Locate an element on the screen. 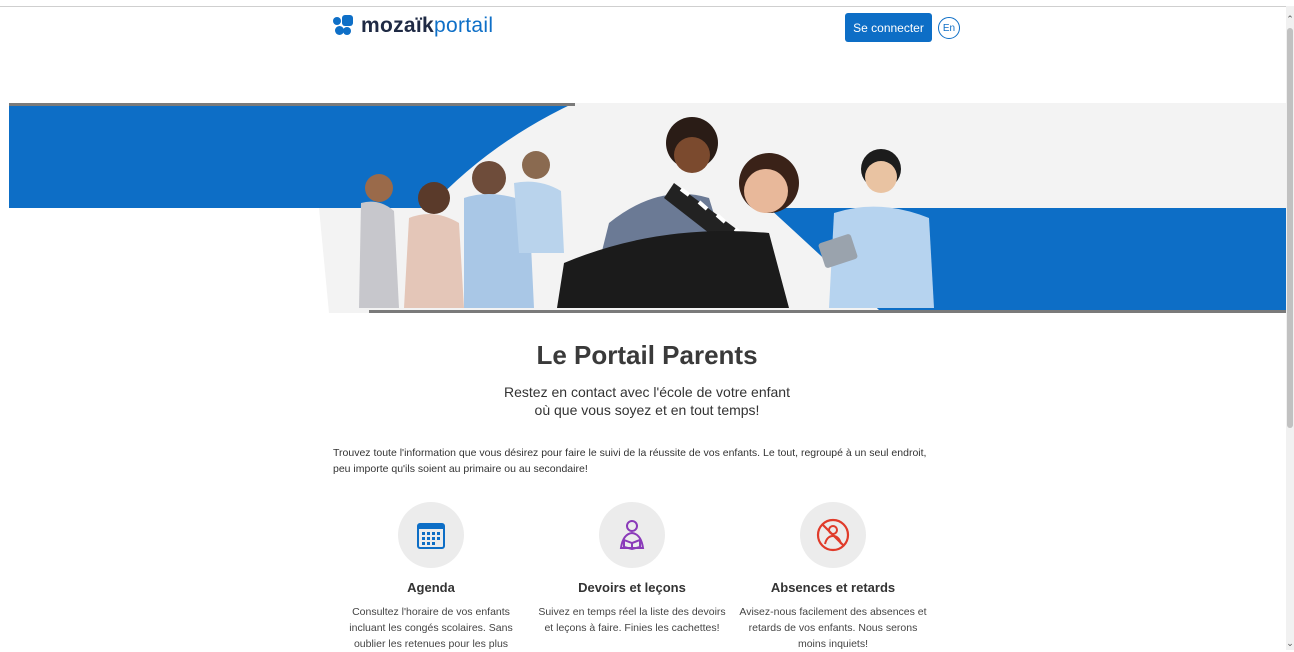 Image resolution: width=1294 pixels, height=652 pixels. scroll-up-arrow-icon: ⌃ is located at coordinates (1290, 19).